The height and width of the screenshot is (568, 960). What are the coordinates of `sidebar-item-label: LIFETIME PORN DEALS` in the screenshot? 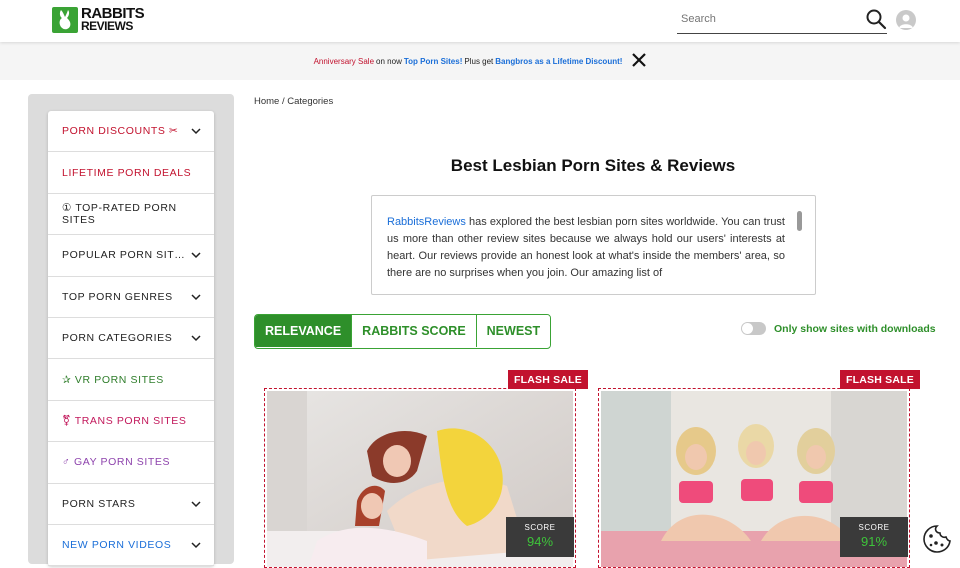 It's located at (127, 172).